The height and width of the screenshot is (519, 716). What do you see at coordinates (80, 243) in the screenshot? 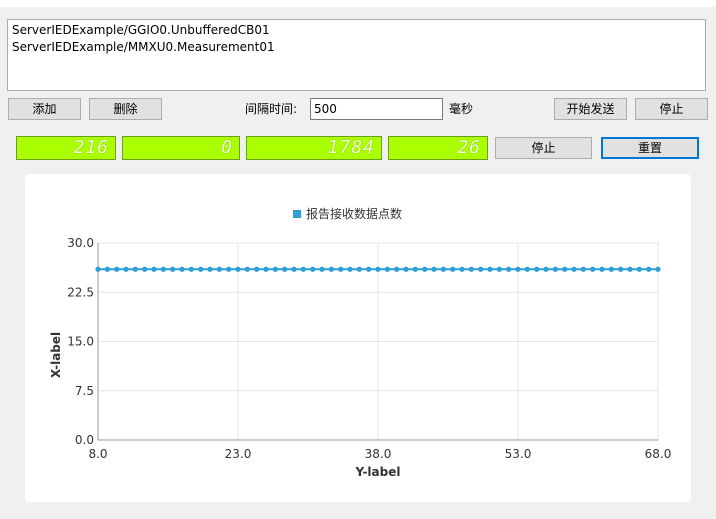
I see `y-tick-label: 30.0` at bounding box center [80, 243].